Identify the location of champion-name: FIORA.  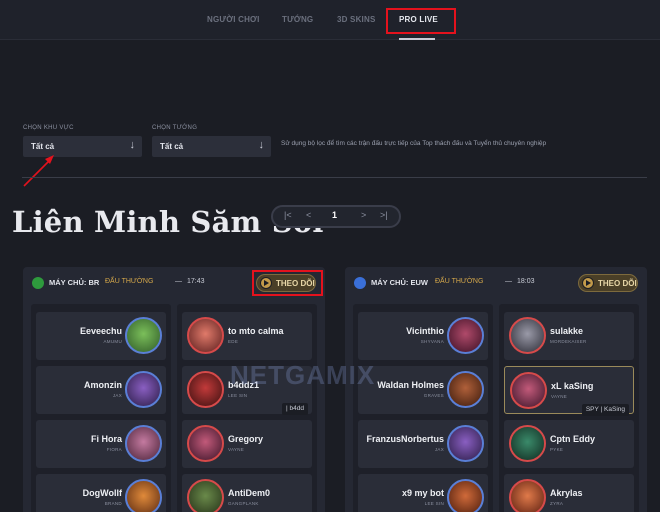
(114, 449).